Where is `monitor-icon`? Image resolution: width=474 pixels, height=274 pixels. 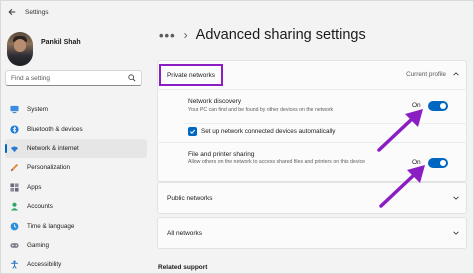 monitor-icon is located at coordinates (14, 109).